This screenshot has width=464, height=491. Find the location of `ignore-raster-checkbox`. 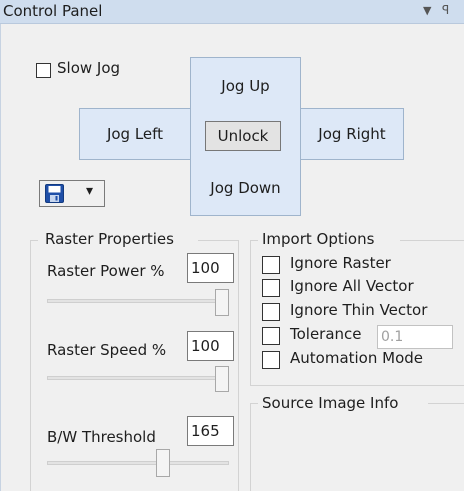

ignore-raster-checkbox is located at coordinates (271, 265).